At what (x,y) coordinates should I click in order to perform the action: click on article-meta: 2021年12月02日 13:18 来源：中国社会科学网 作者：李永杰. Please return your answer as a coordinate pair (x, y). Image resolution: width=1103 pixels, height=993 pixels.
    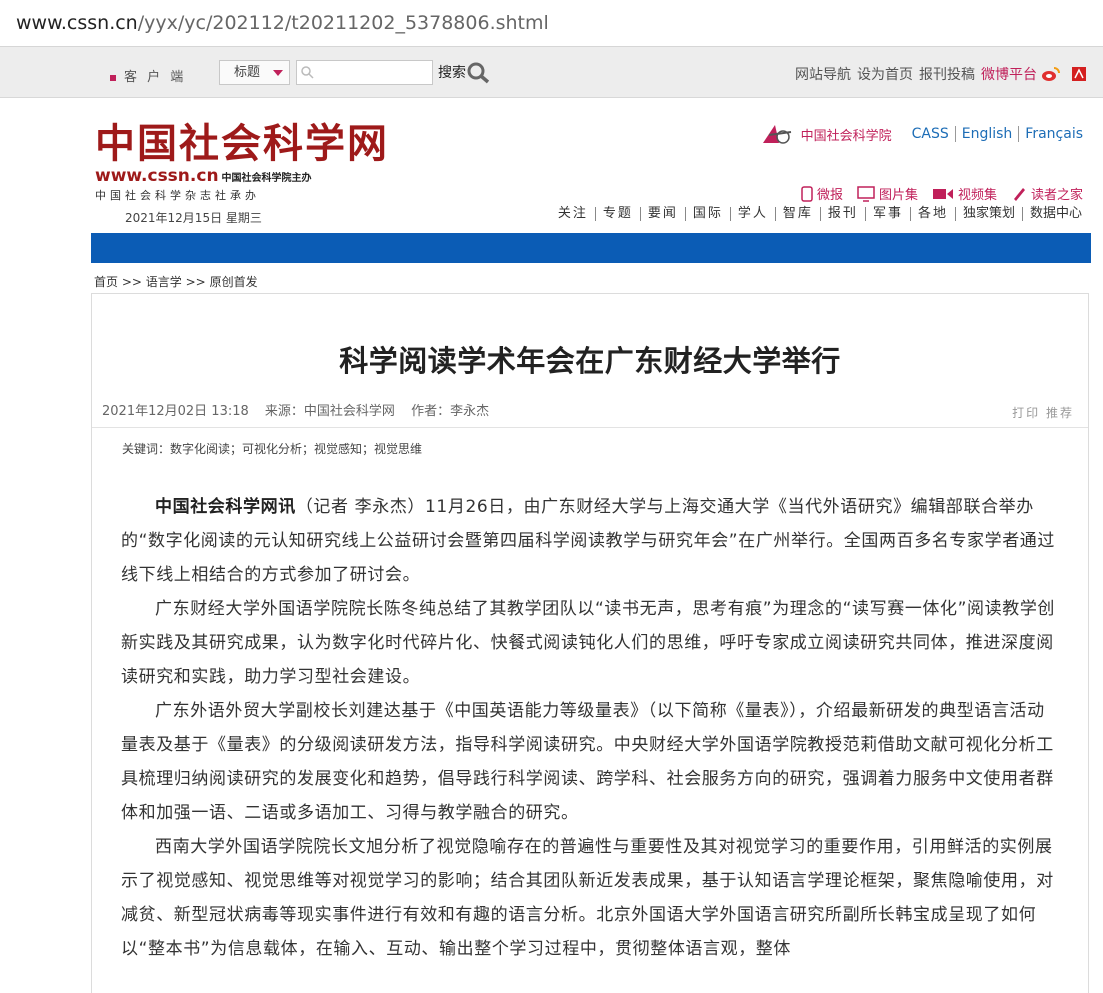
    Looking at the image, I should click on (301, 409).